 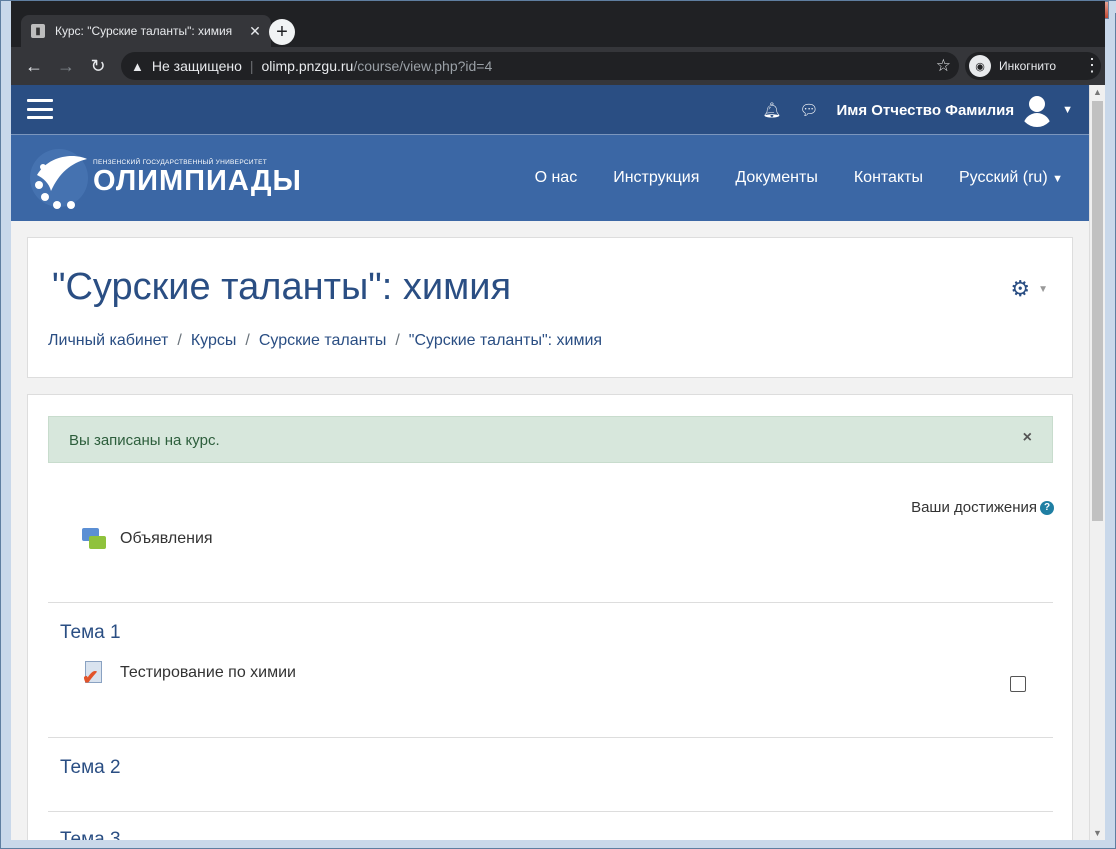 I want to click on url-host: olimp.pnzgu.ru, so click(x=308, y=66).